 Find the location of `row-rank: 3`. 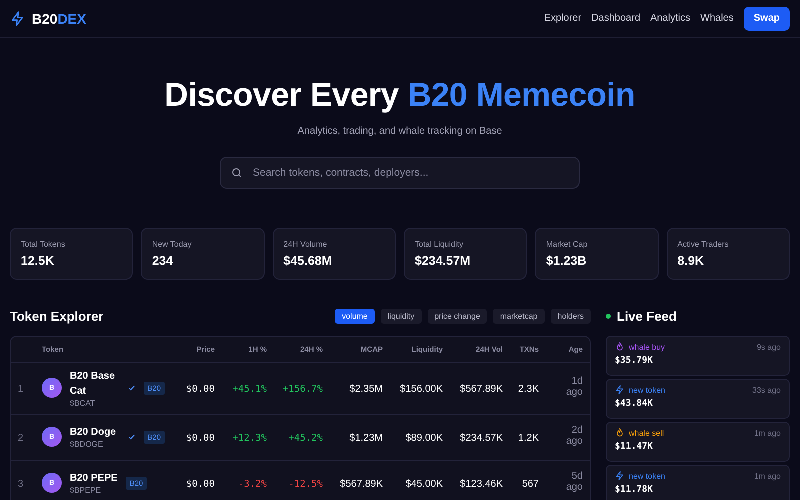

row-rank: 3 is located at coordinates (21, 484).